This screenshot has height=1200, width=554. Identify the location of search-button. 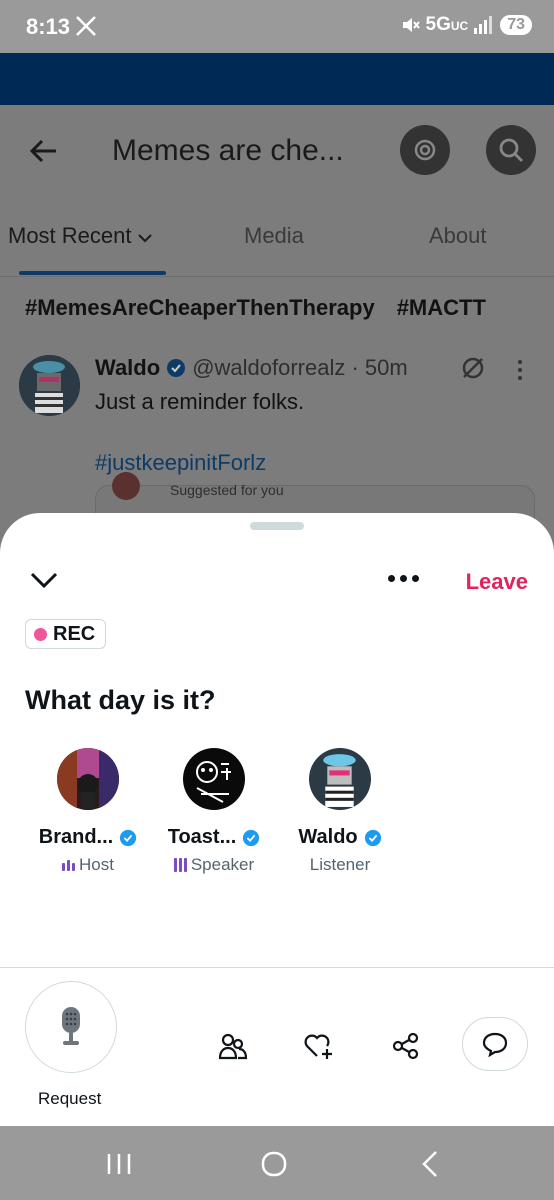
(511, 150).